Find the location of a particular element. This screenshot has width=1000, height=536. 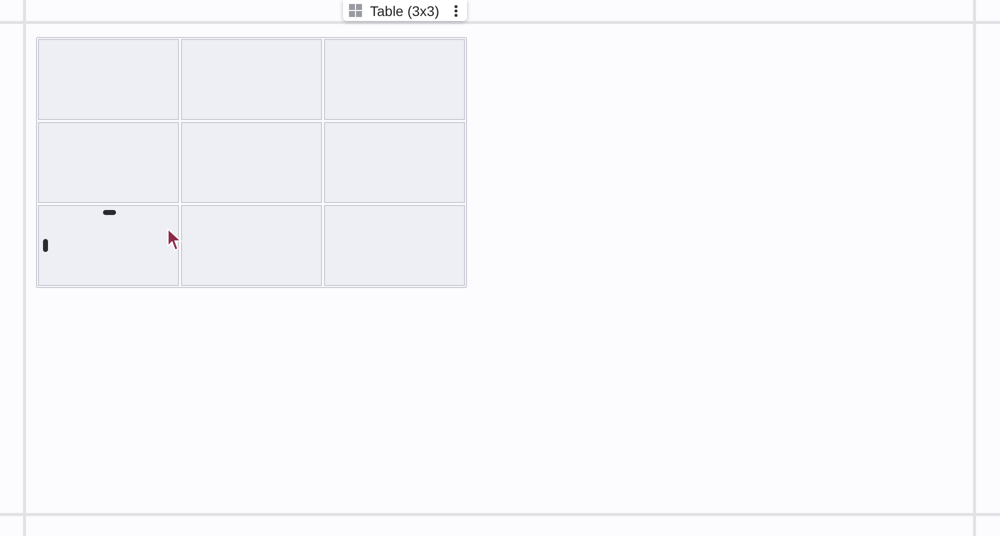

cursor-icon is located at coordinates (175, 240).